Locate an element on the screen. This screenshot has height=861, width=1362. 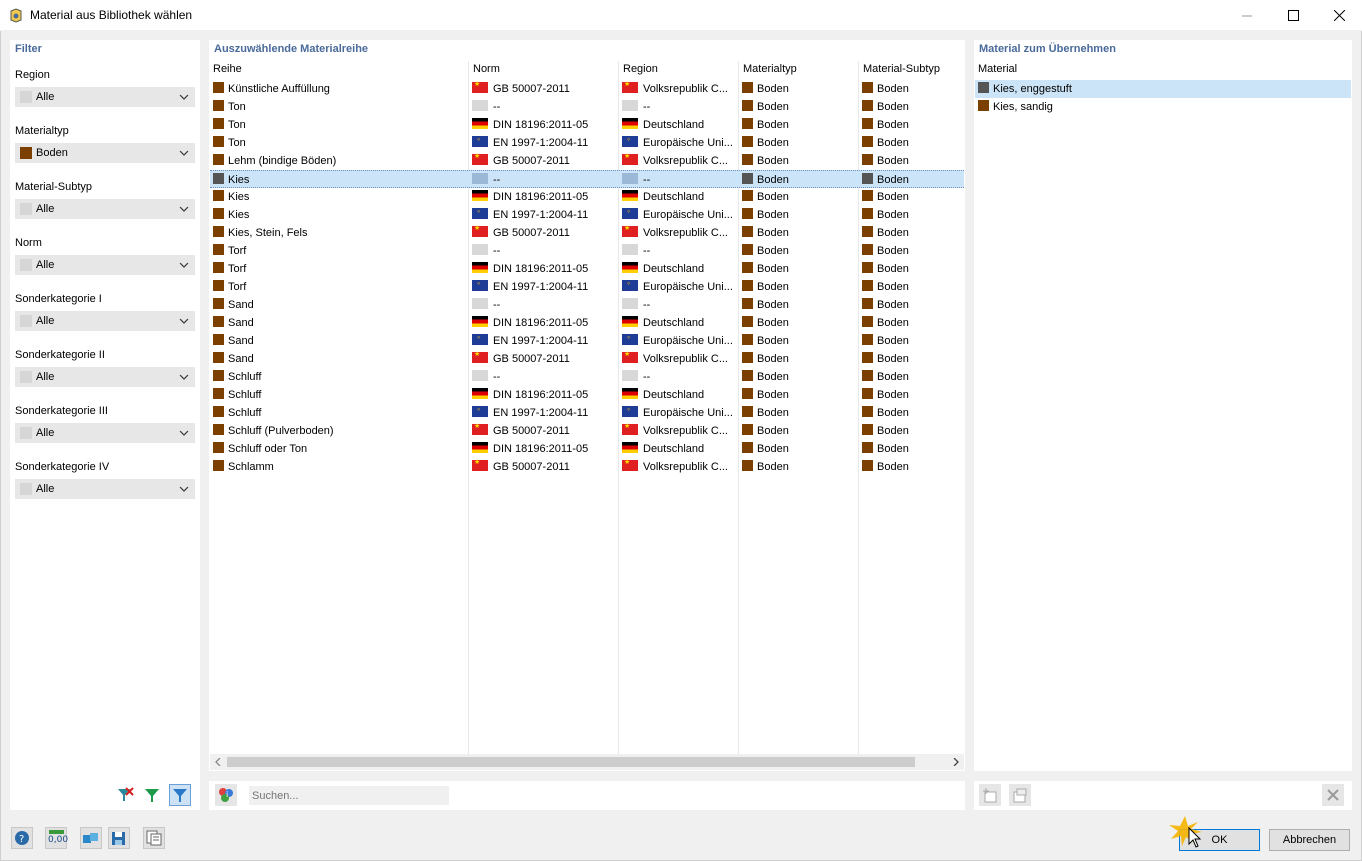
import-button is located at coordinates (91, 838).